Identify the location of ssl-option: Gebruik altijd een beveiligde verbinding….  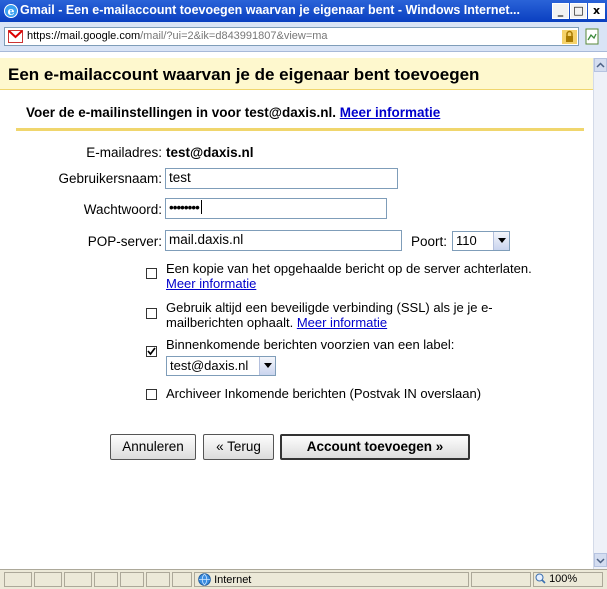
(329, 315).